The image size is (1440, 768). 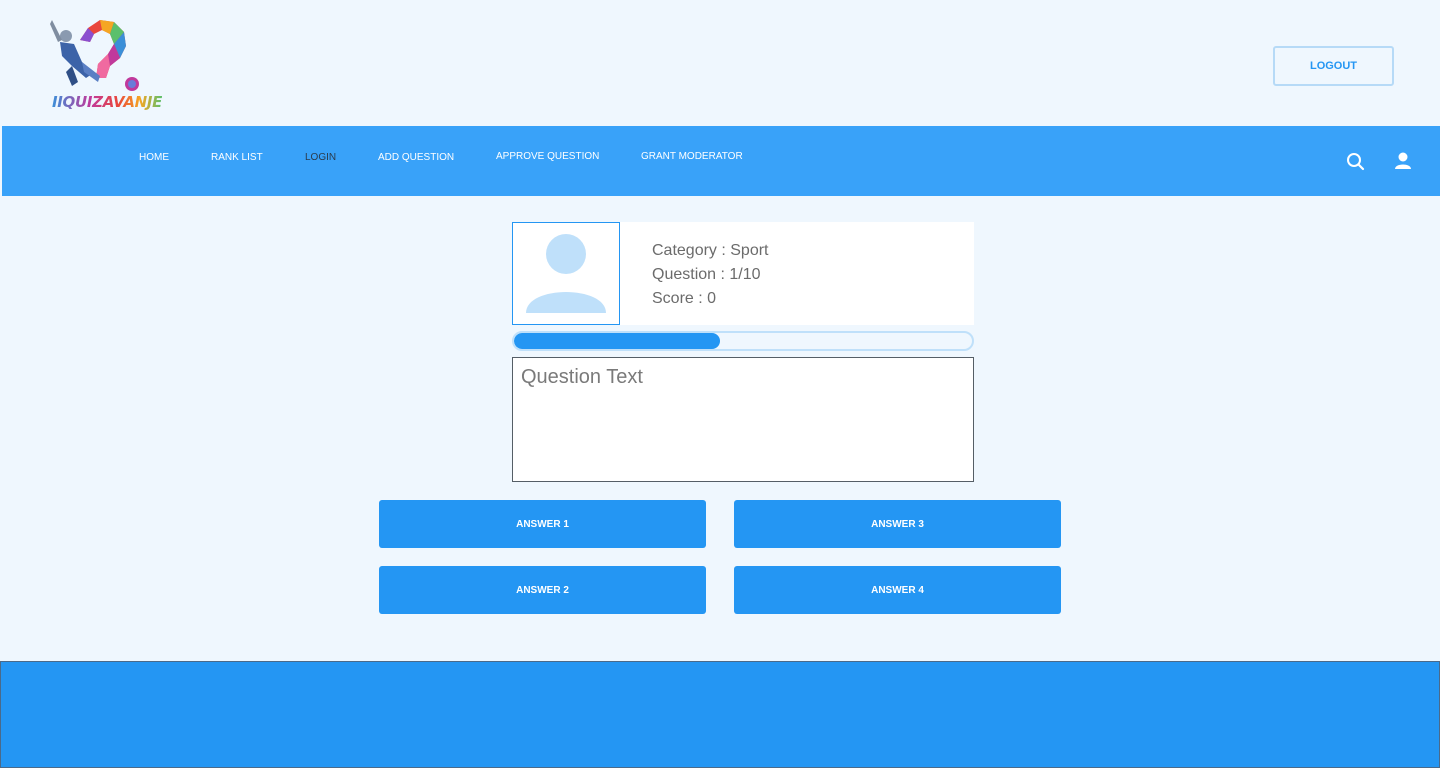 I want to click on footer, so click(x=720, y=714).